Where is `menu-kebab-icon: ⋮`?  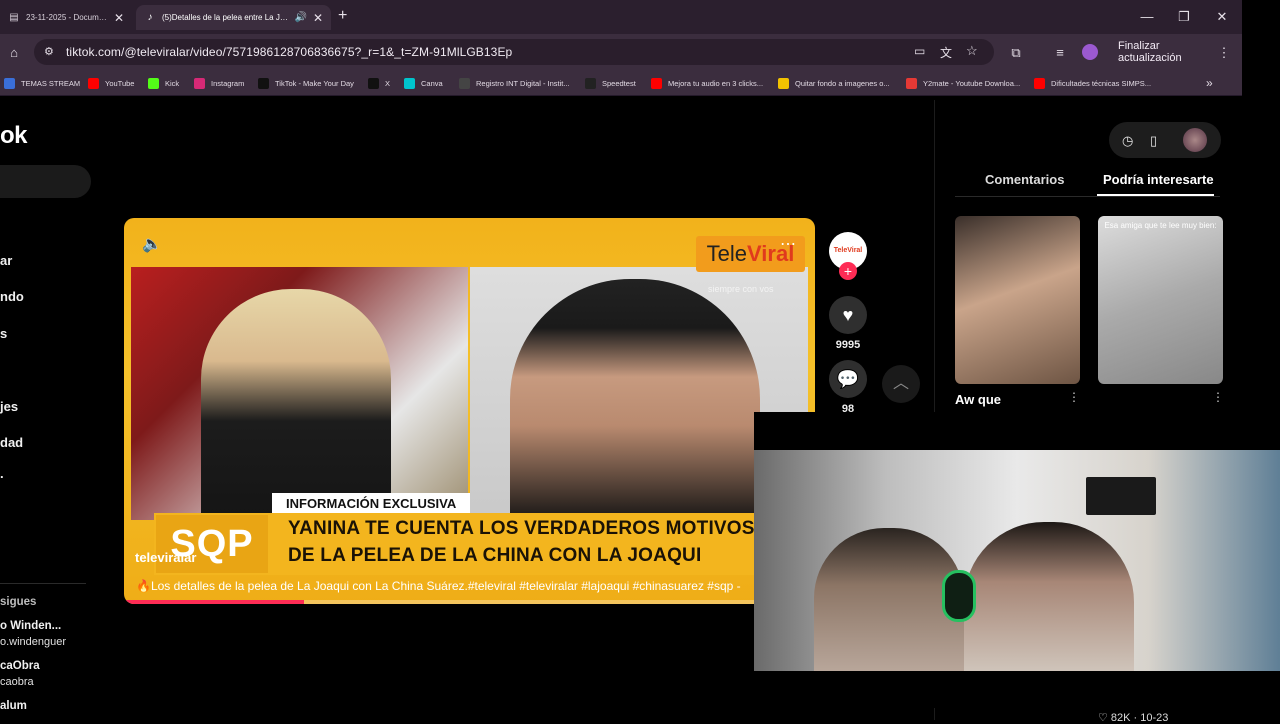
menu-kebab-icon: ⋮ is located at coordinates (1224, 53).